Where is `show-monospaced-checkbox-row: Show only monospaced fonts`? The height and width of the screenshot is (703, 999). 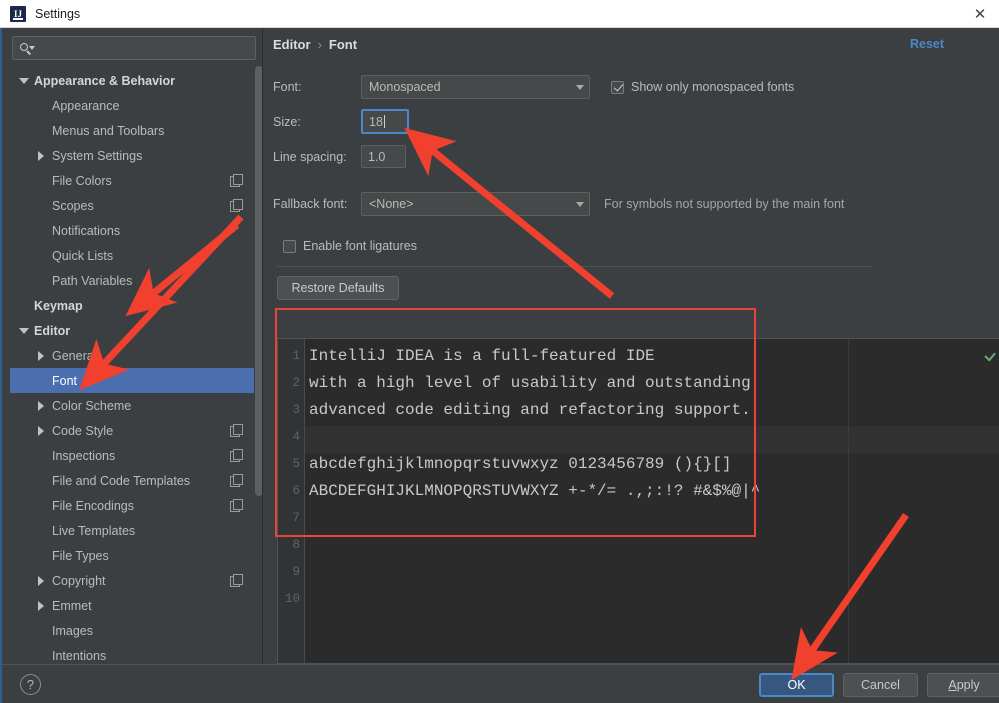
show-monospaced-checkbox-row: Show only monospaced fonts is located at coordinates (702, 87).